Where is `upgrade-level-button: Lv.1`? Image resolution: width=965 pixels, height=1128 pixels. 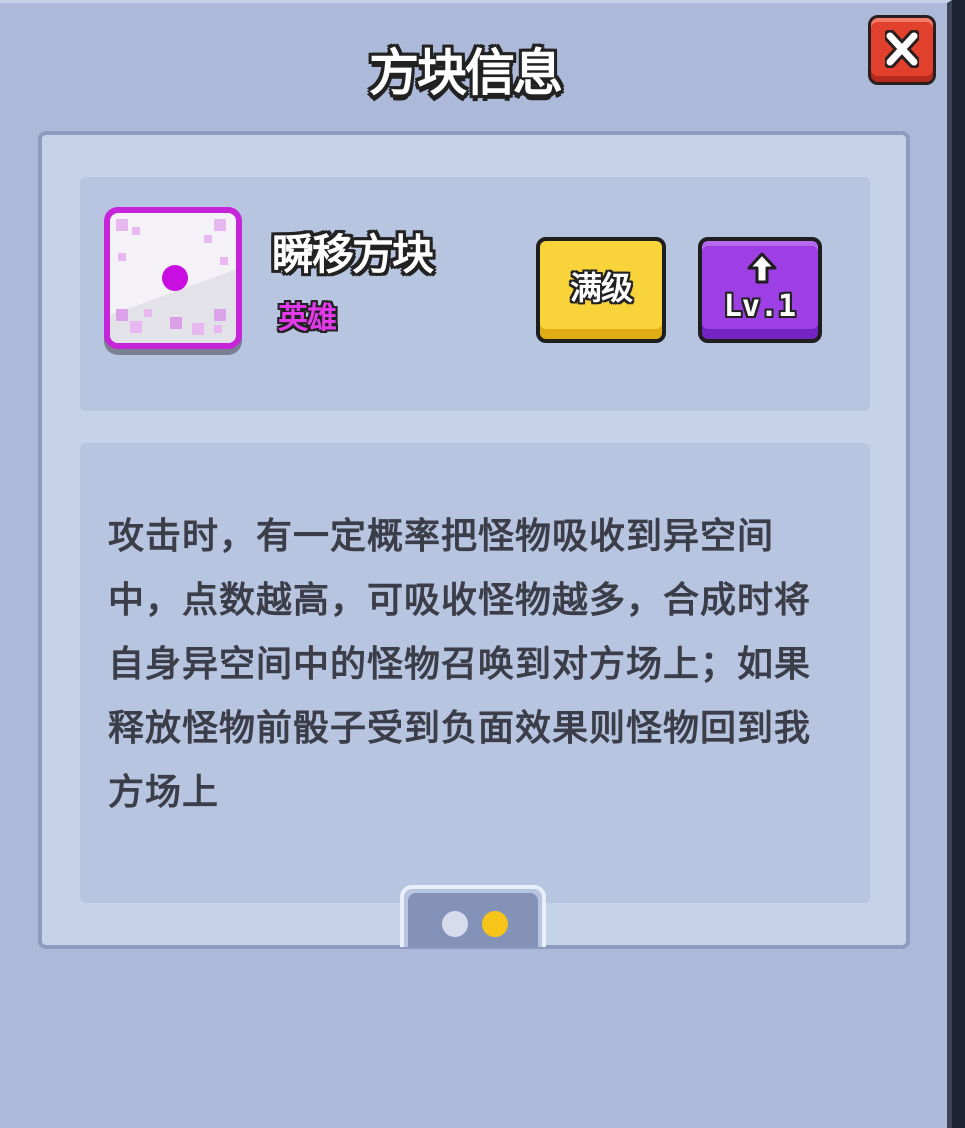 upgrade-level-button: Lv.1 is located at coordinates (760, 290).